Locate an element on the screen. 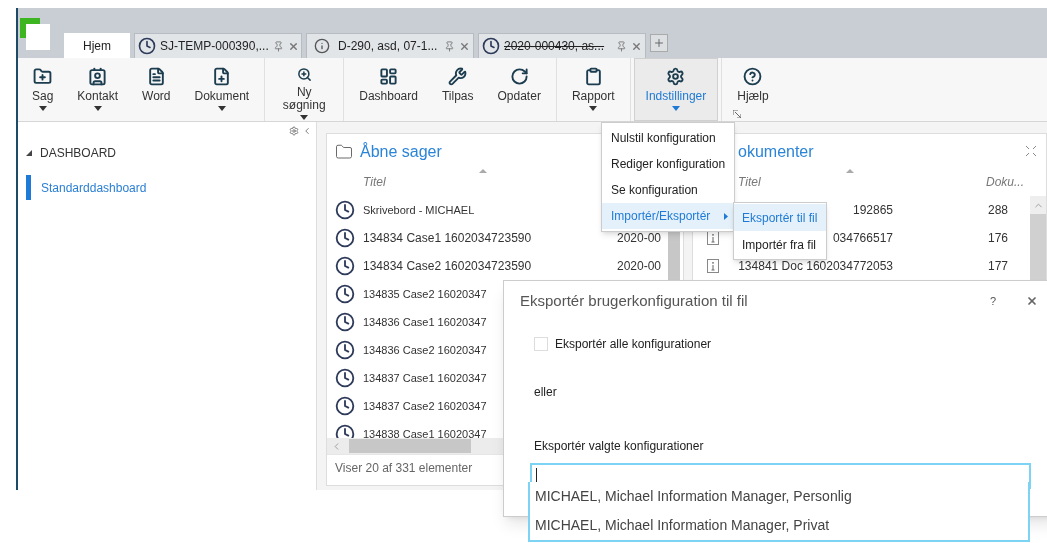  ribbon-label: Sag is located at coordinates (43, 96).